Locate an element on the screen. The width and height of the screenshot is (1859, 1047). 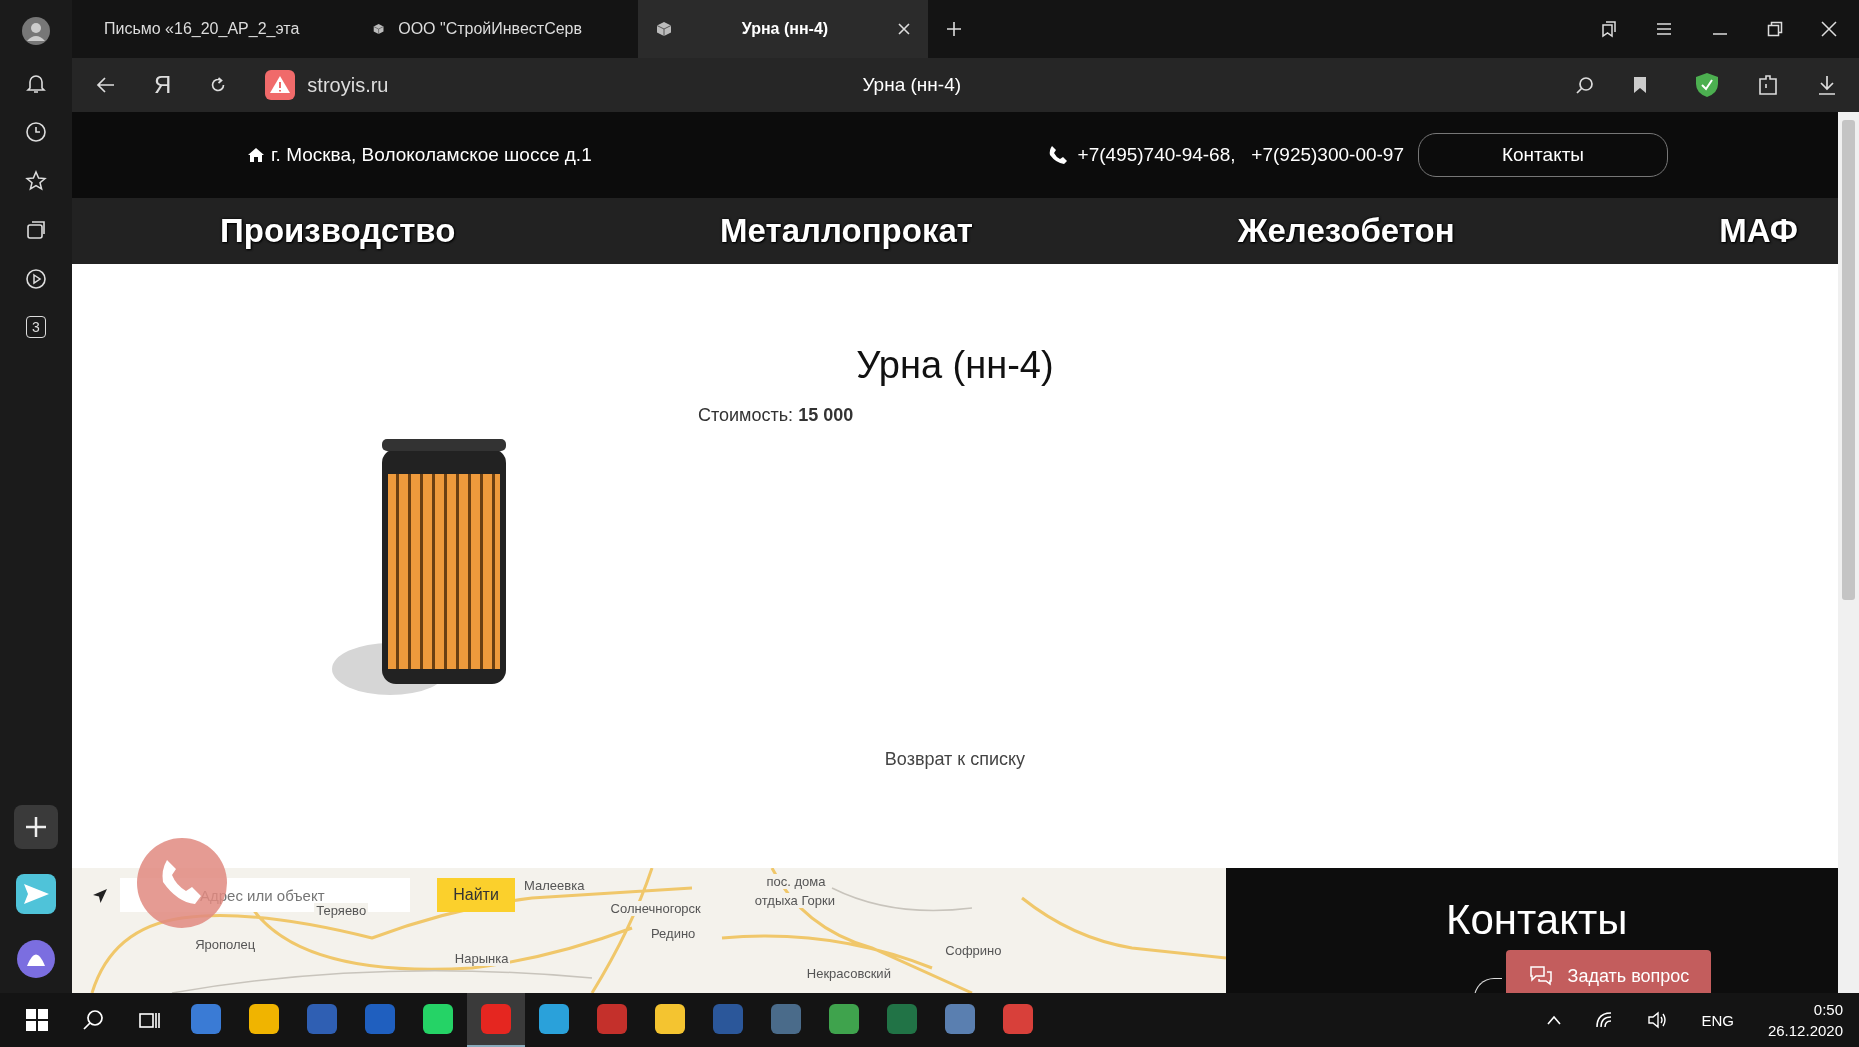
tab-title: Урна (нн-4) is located at coordinates (785, 29).